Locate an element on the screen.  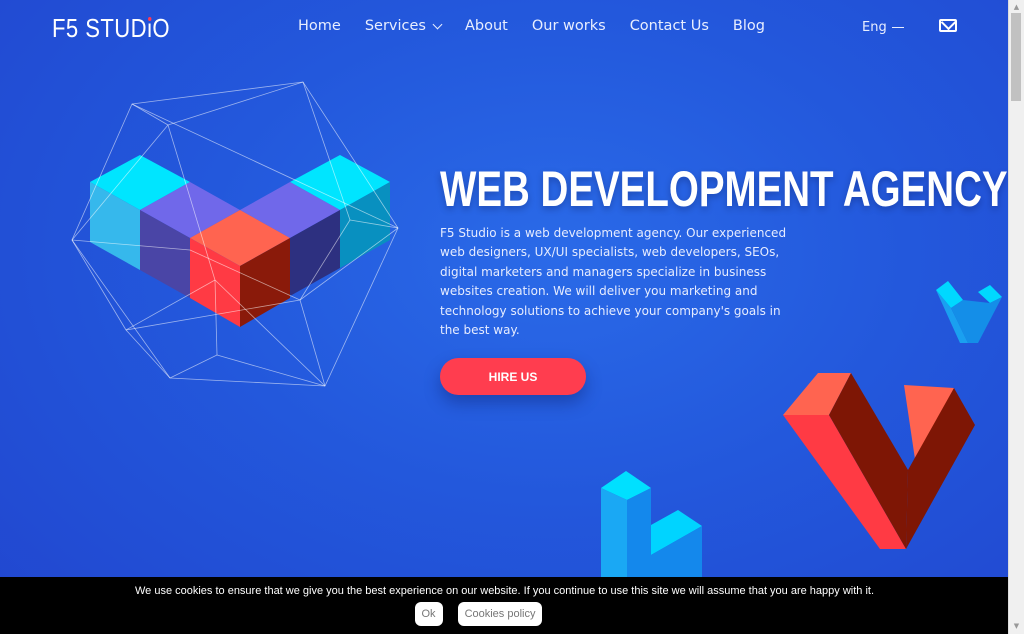
big-red-v-illustration is located at coordinates (879, 461).